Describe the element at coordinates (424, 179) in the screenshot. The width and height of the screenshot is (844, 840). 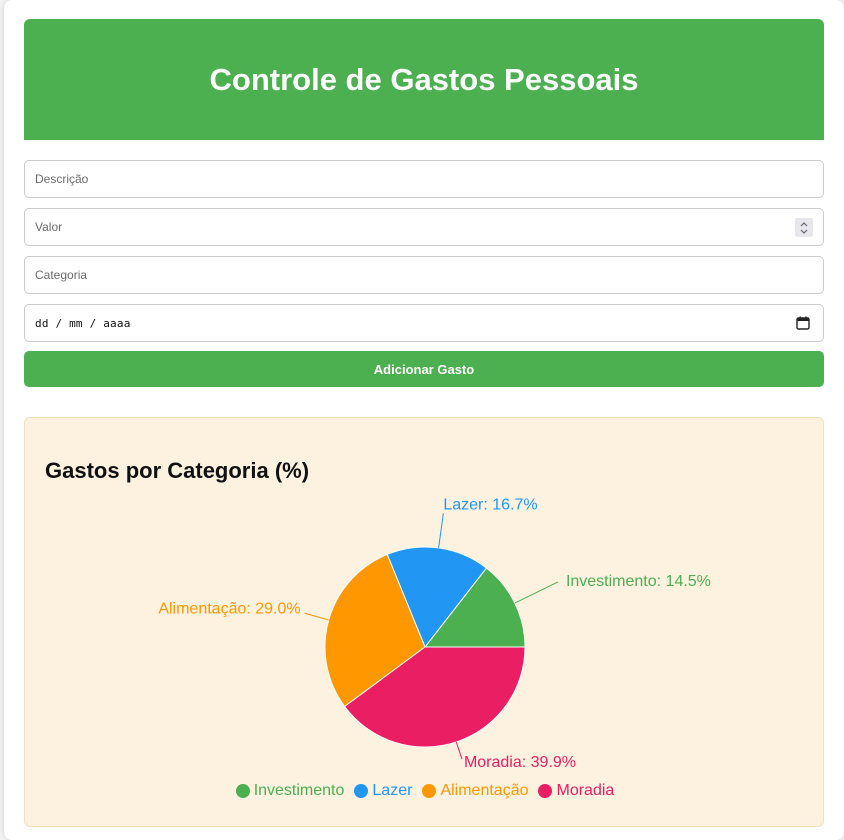
I see `description-input: Descrição` at that location.